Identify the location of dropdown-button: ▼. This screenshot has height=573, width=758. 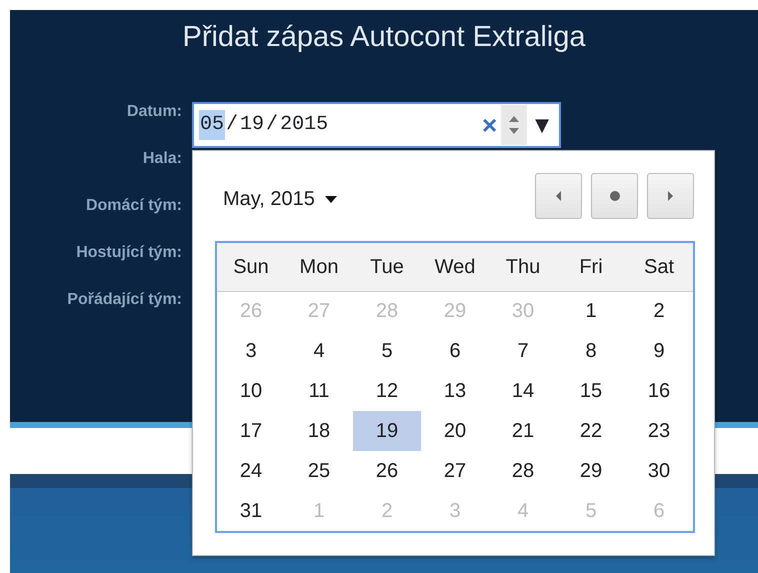
(542, 125).